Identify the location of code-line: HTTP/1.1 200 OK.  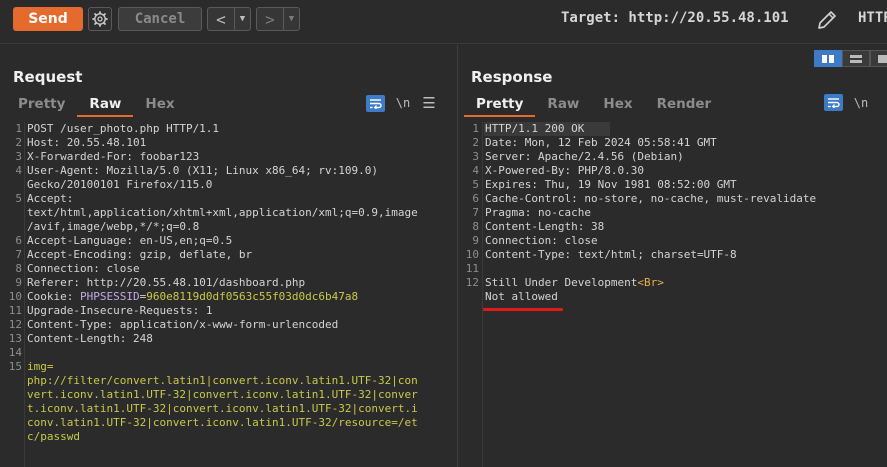
(534, 129).